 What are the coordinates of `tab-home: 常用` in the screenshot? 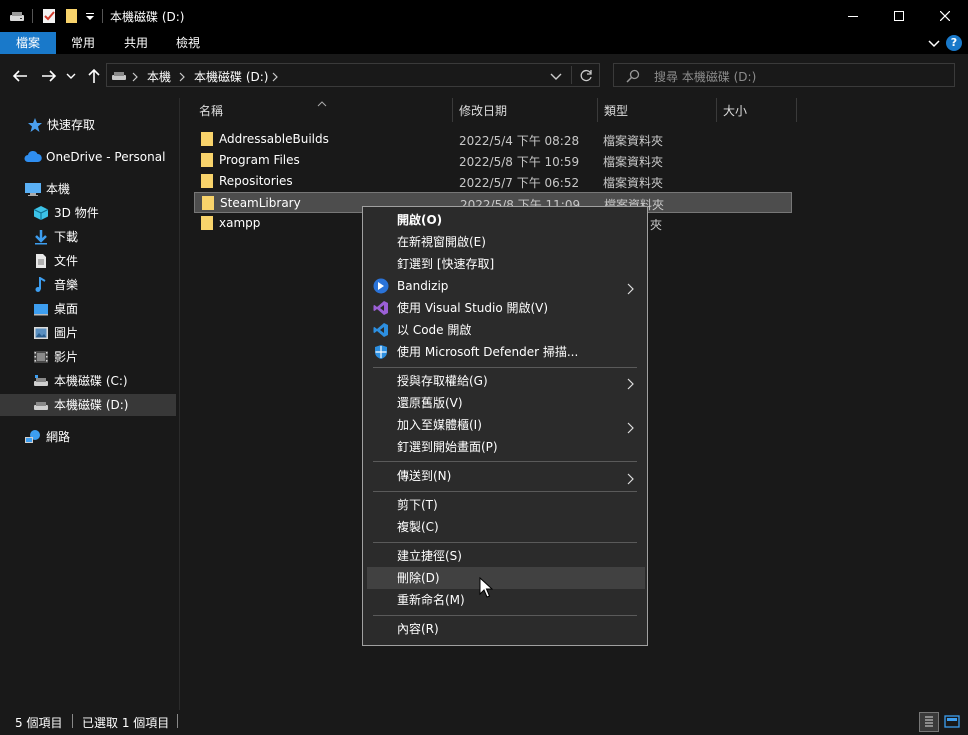 It's located at (83, 43).